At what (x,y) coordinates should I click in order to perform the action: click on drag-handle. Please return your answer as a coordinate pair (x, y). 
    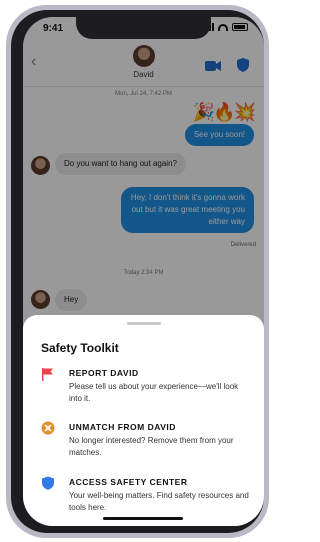
    Looking at the image, I should click on (144, 323).